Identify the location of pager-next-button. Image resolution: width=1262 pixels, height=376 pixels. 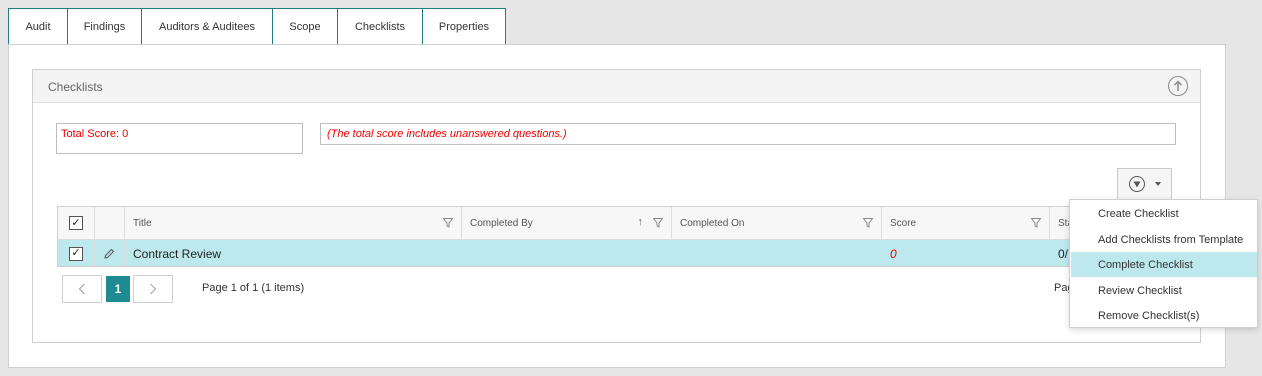
(153, 289).